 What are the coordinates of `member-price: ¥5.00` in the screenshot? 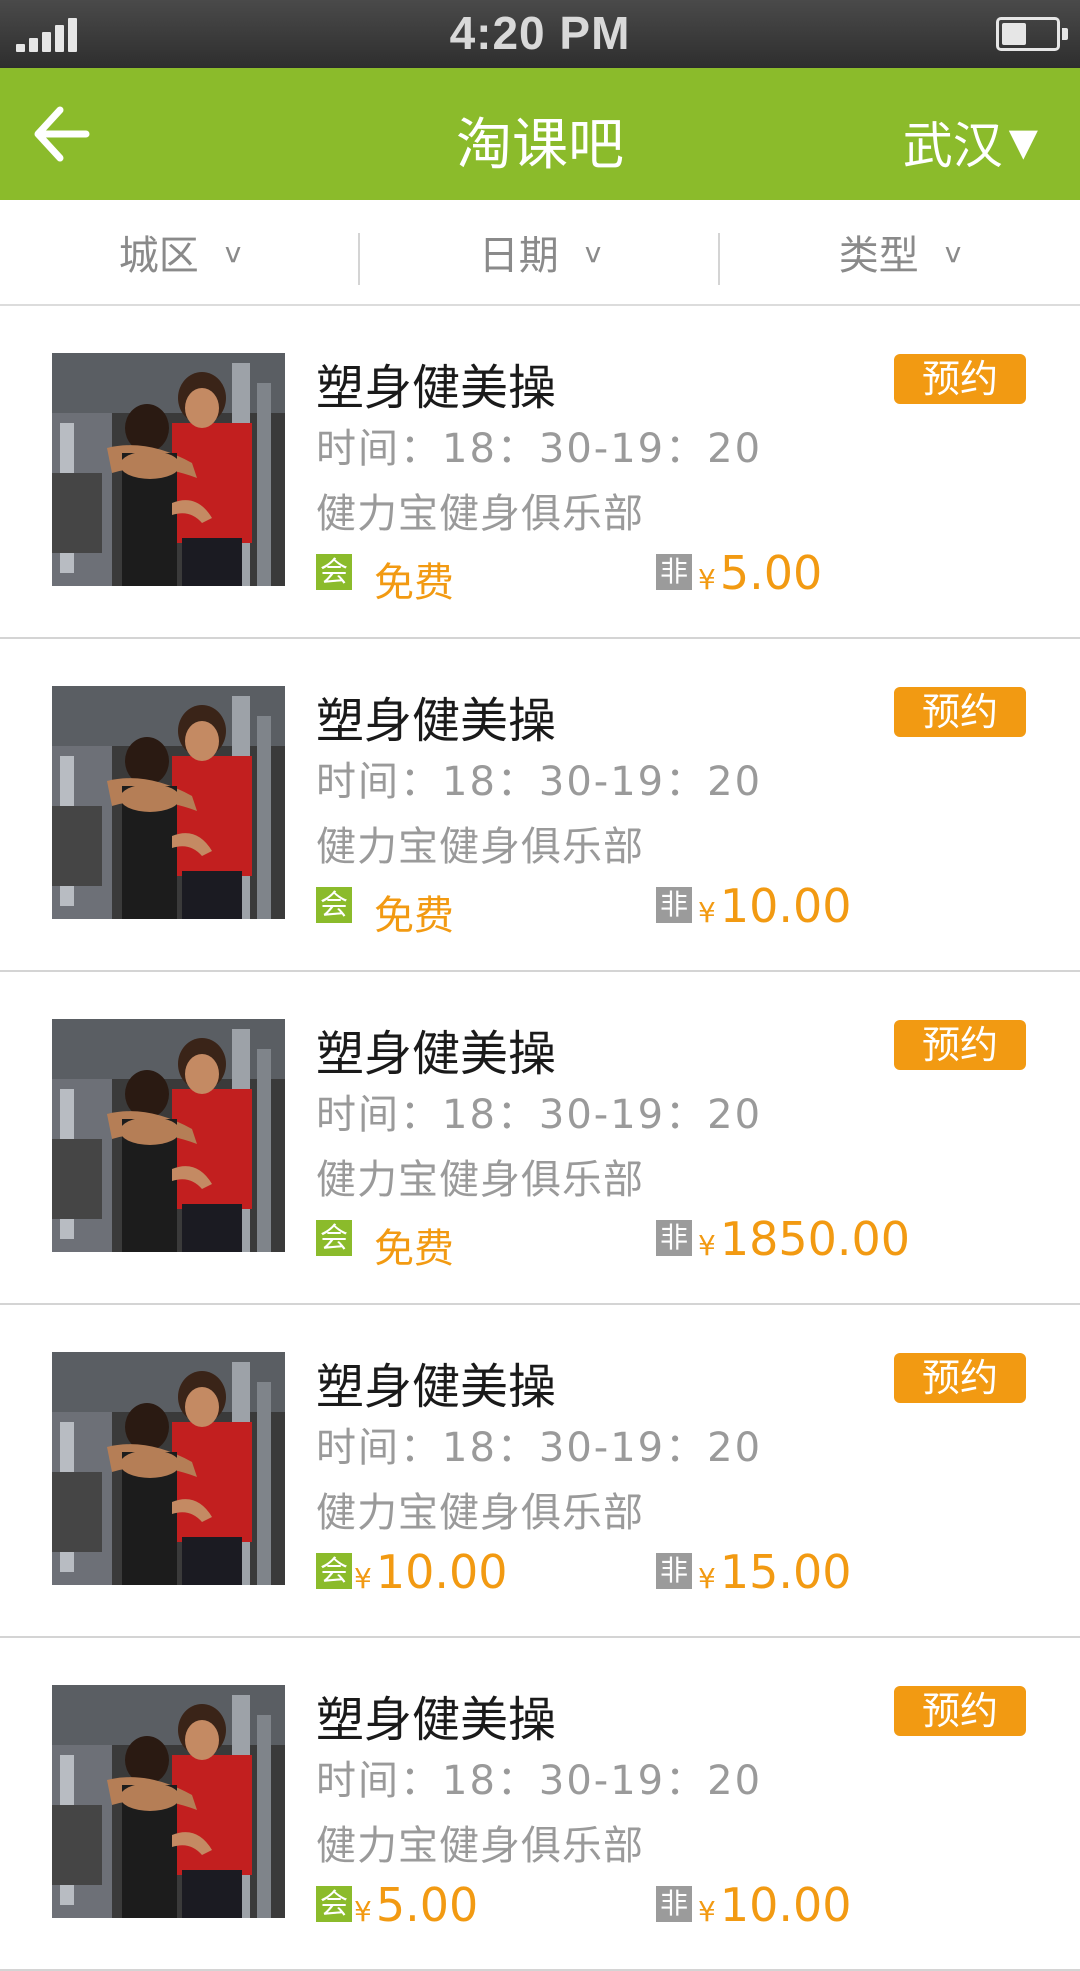 It's located at (416, 1905).